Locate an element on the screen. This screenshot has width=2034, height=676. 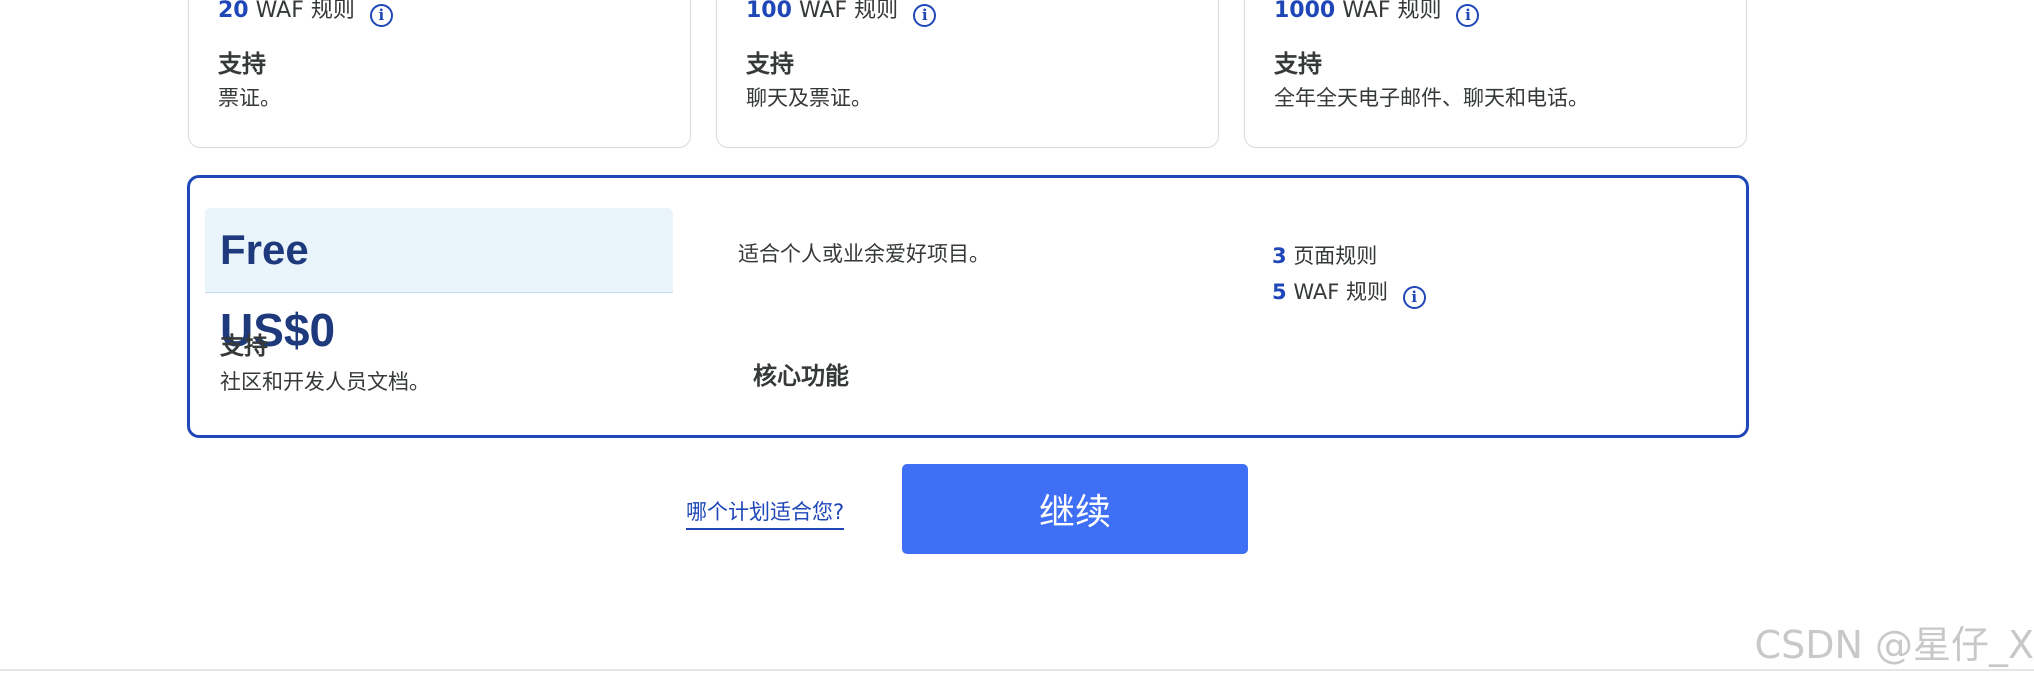
waf-rules-line: 20 WAF 规则 i is located at coordinates (305, 13).